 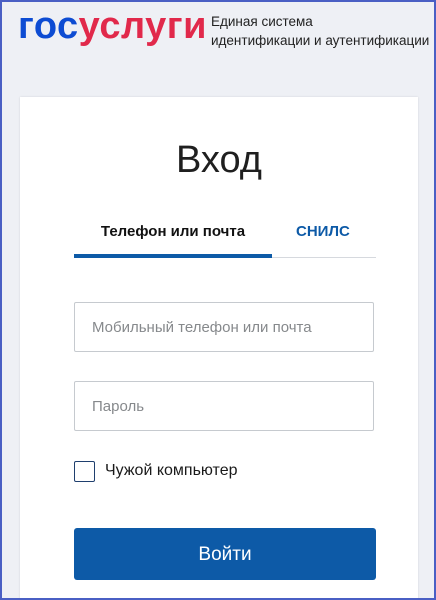 I want to click on login-button: Войти, so click(x=225, y=554).